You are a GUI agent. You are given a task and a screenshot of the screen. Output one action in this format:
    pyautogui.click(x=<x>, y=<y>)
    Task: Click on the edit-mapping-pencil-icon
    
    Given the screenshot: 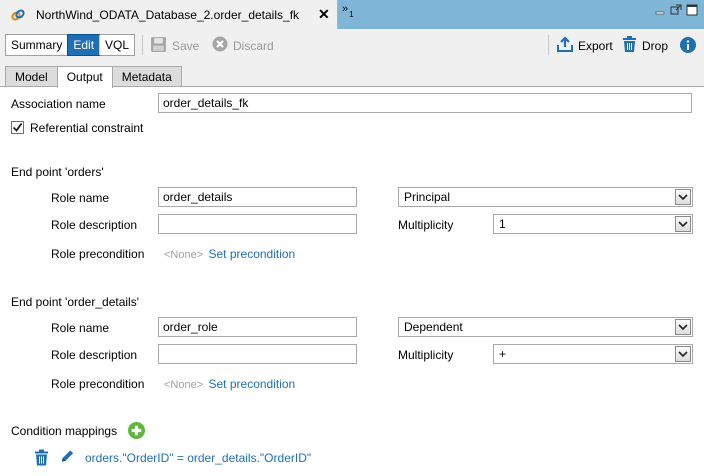 What is the action you would take?
    pyautogui.click(x=67, y=457)
    